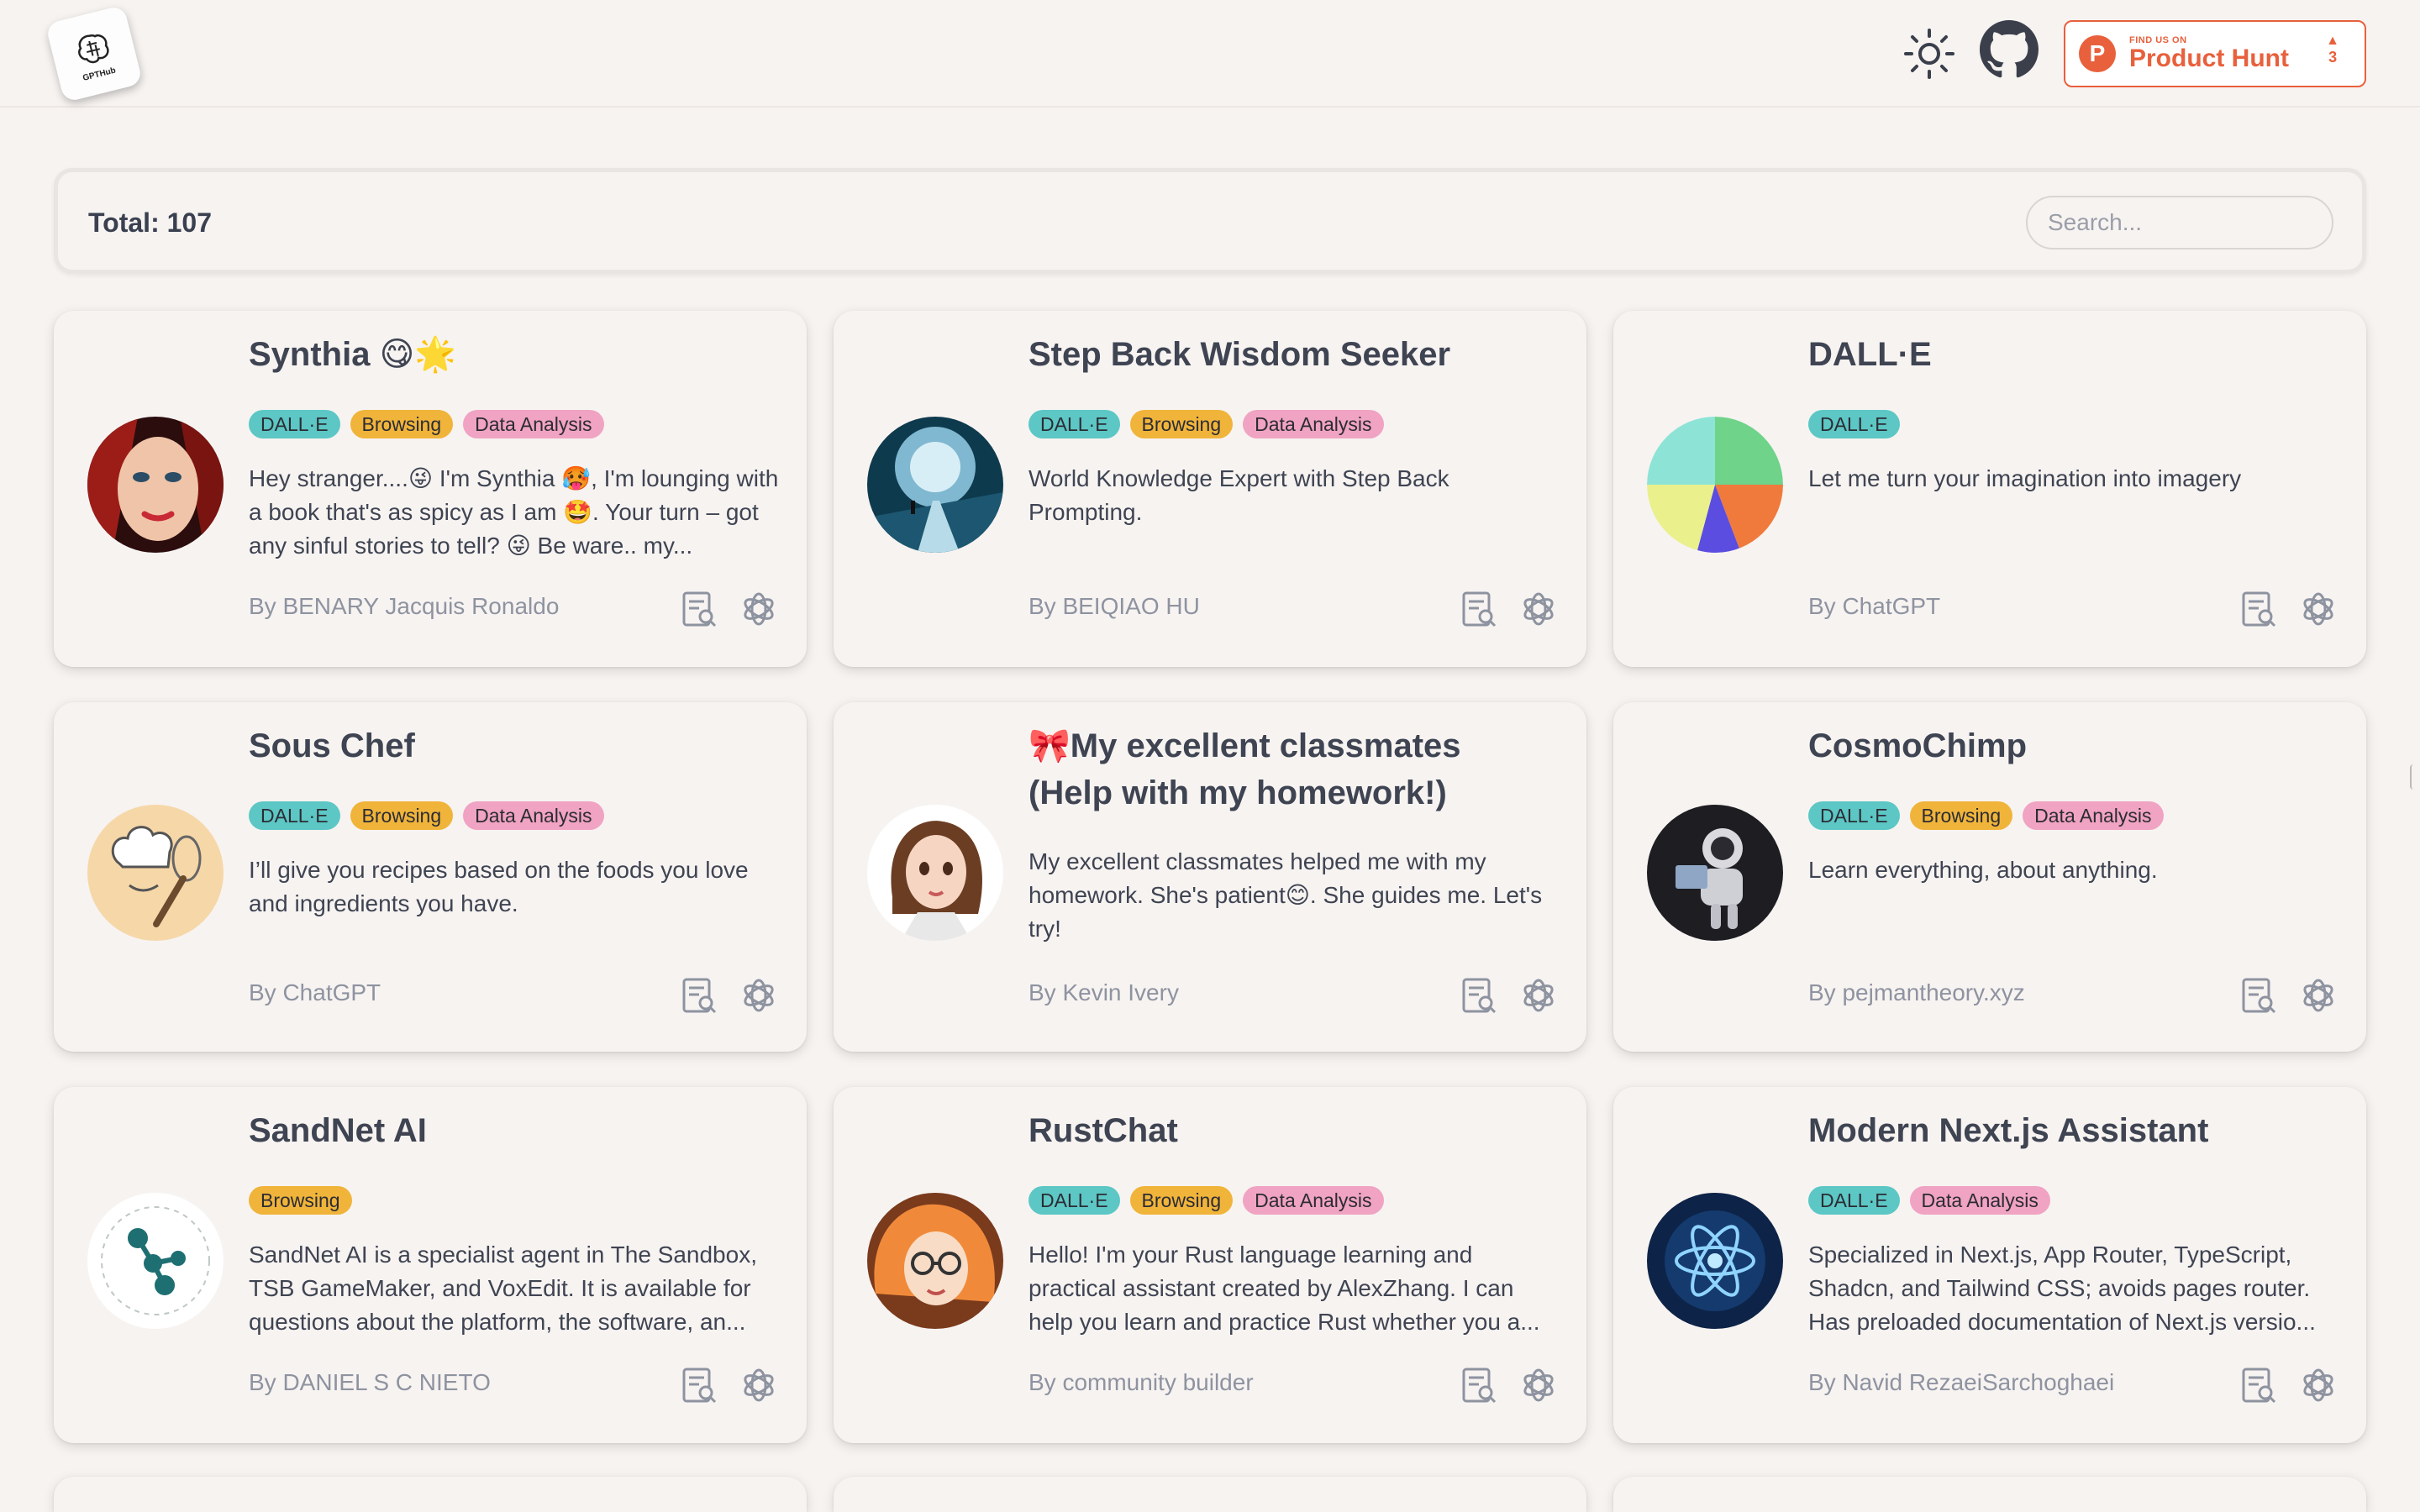  I want to click on gpt-description: Learn everything, about anything., so click(1983, 870).